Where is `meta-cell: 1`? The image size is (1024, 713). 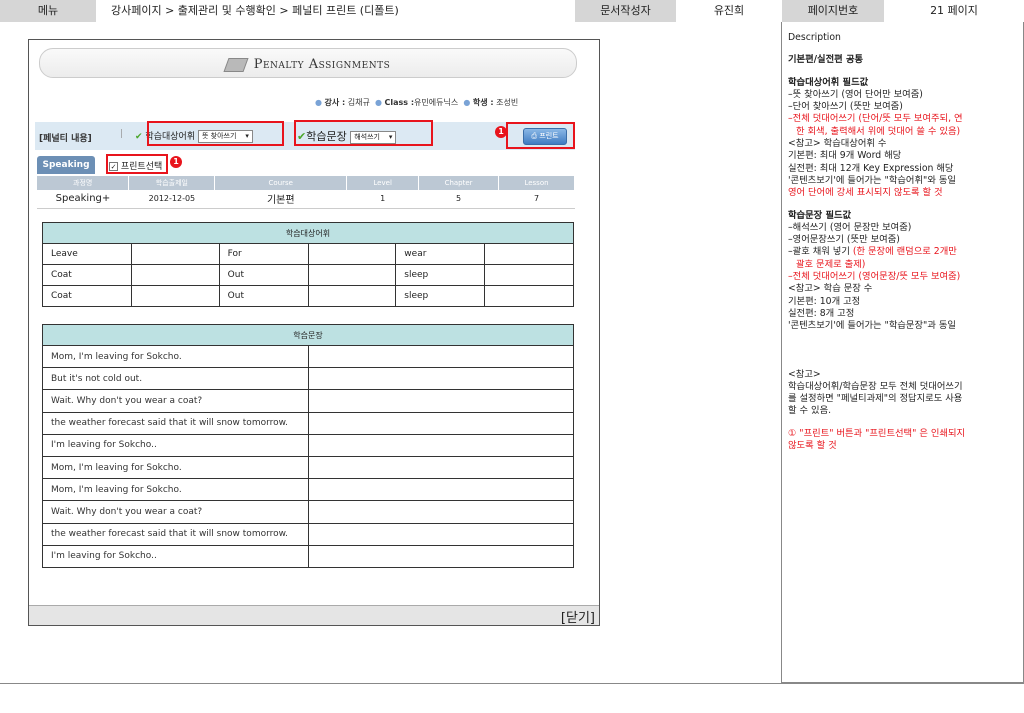
meta-cell: 1 is located at coordinates (382, 199).